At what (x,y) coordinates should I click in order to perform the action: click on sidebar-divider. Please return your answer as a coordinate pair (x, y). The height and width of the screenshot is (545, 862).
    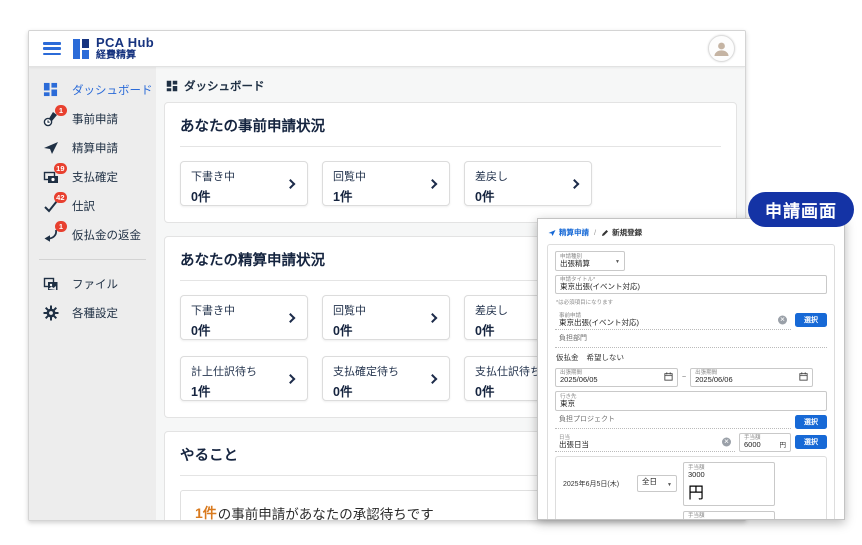
    Looking at the image, I should click on (92, 259).